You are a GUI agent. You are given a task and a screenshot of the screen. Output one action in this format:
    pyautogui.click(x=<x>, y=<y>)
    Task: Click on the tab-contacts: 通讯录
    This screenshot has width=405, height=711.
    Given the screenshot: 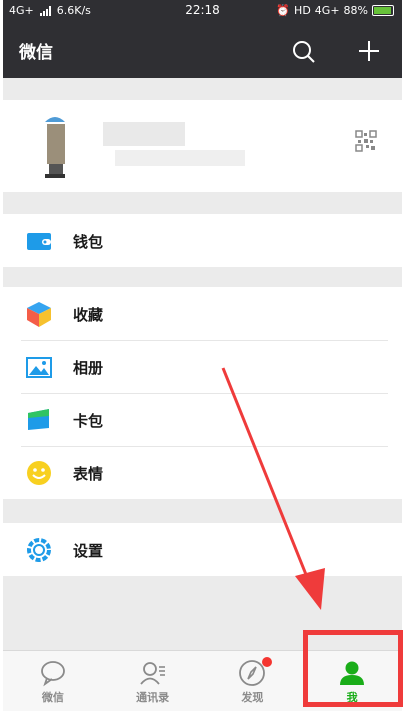 What is the action you would take?
    pyautogui.click(x=153, y=681)
    